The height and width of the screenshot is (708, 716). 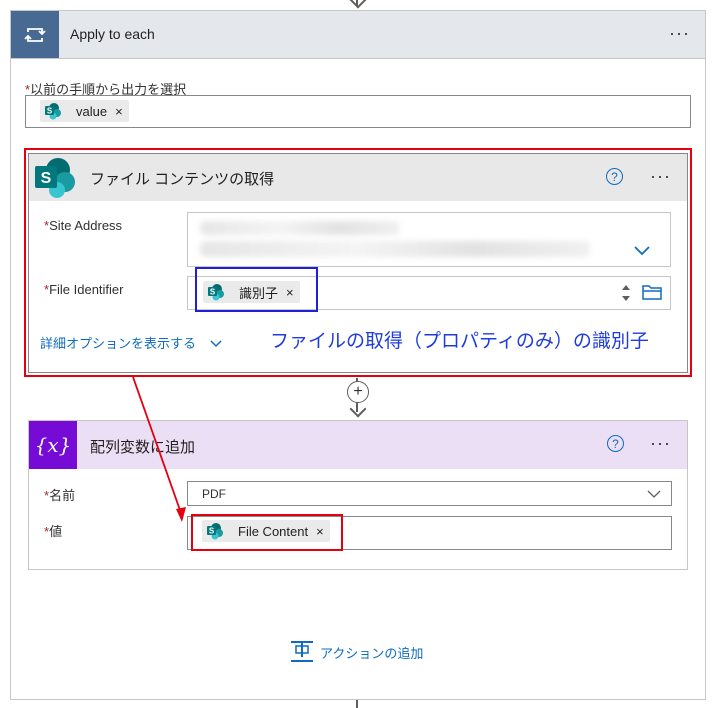 I want to click on annotation-arrow, so click(x=159, y=449).